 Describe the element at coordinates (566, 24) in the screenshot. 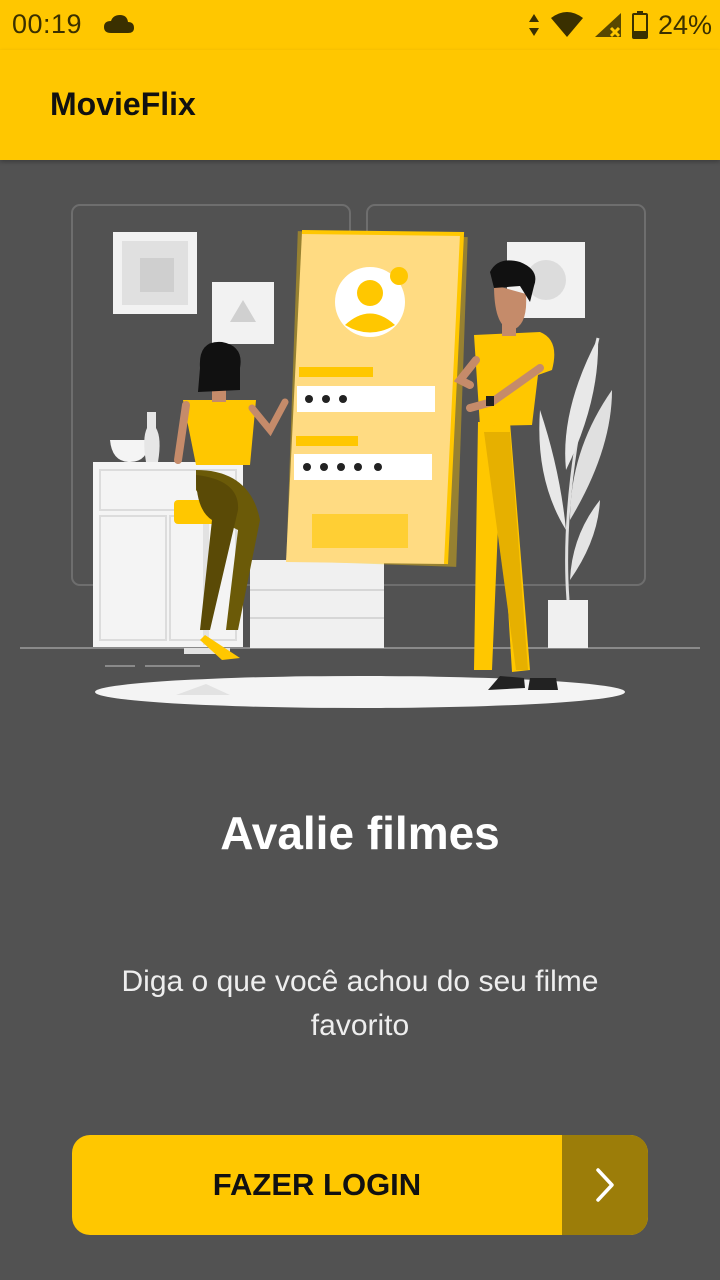

I see `wifi-icon` at that location.